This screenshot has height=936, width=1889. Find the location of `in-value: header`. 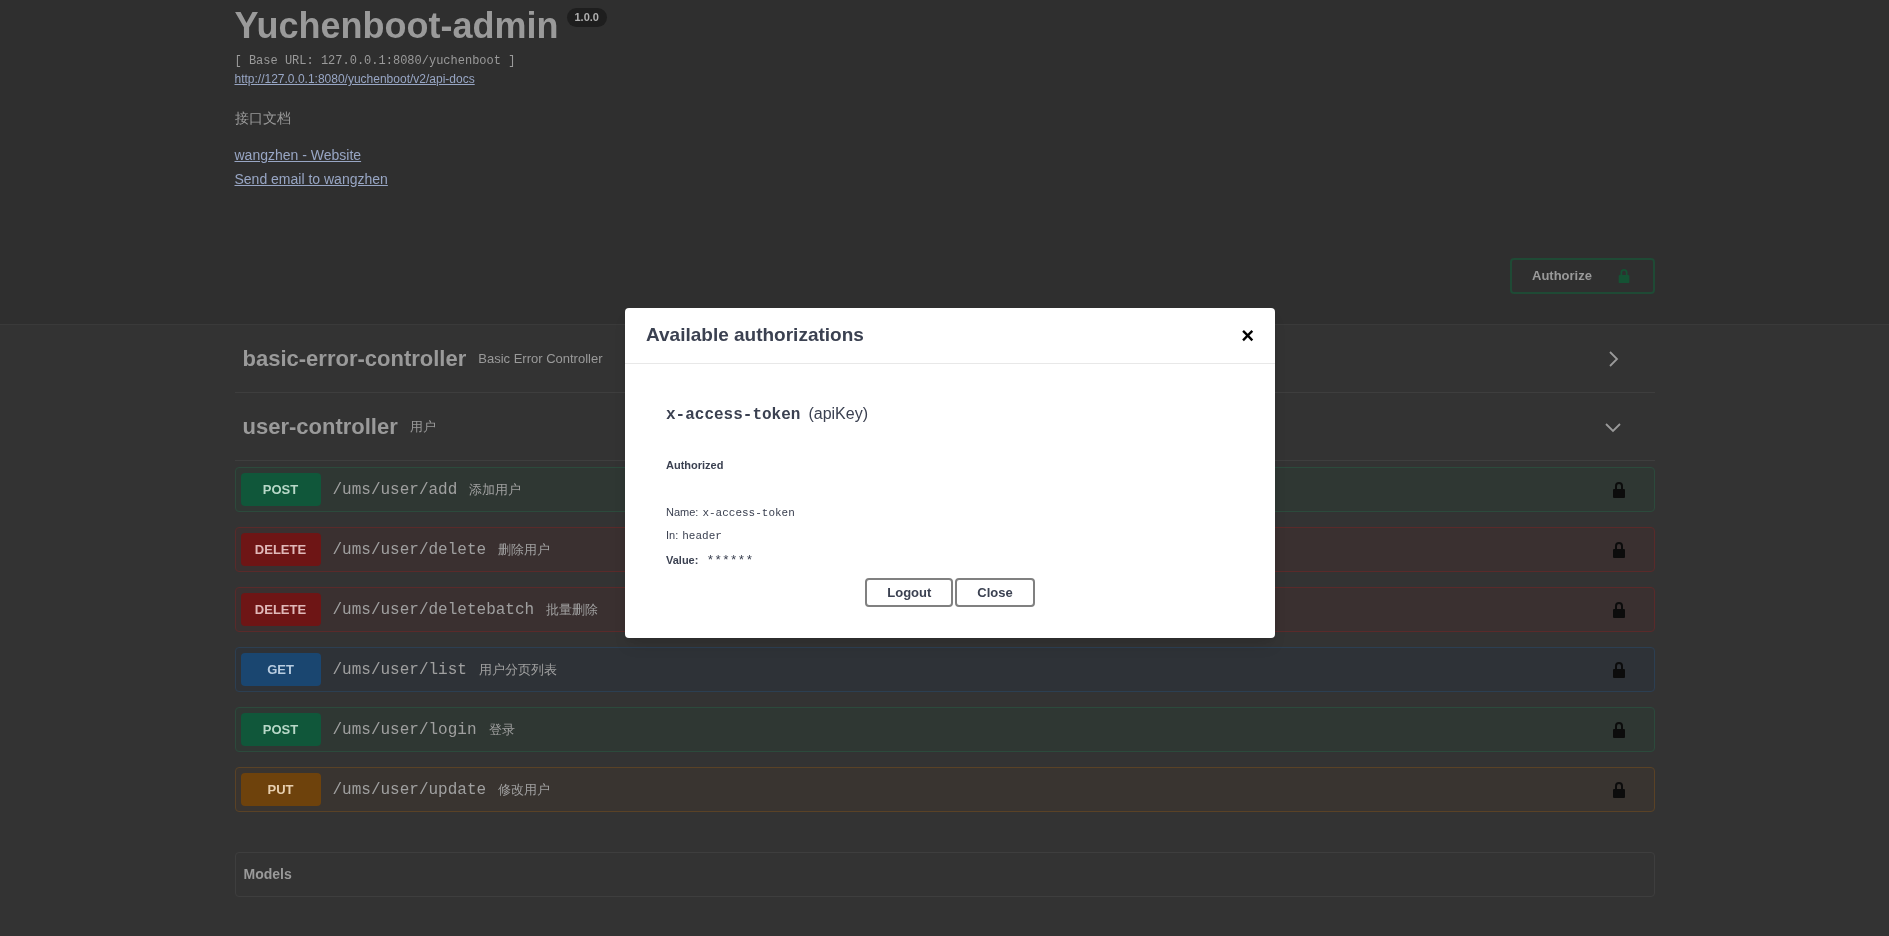

in-value: header is located at coordinates (702, 536).